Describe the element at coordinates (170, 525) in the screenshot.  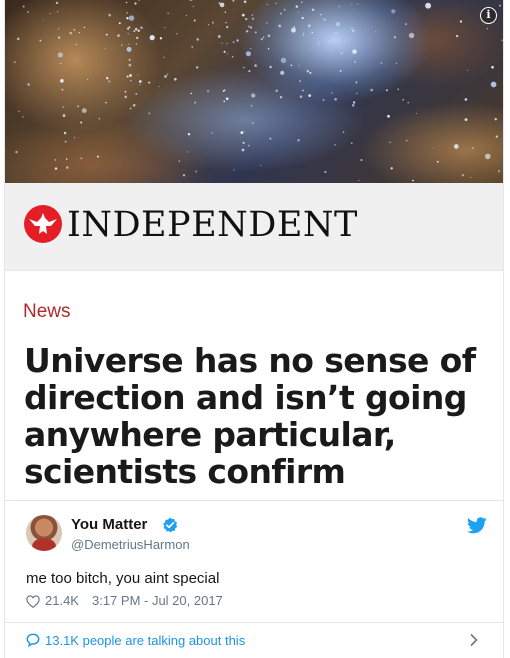
I see `verified-badge-icon` at that location.